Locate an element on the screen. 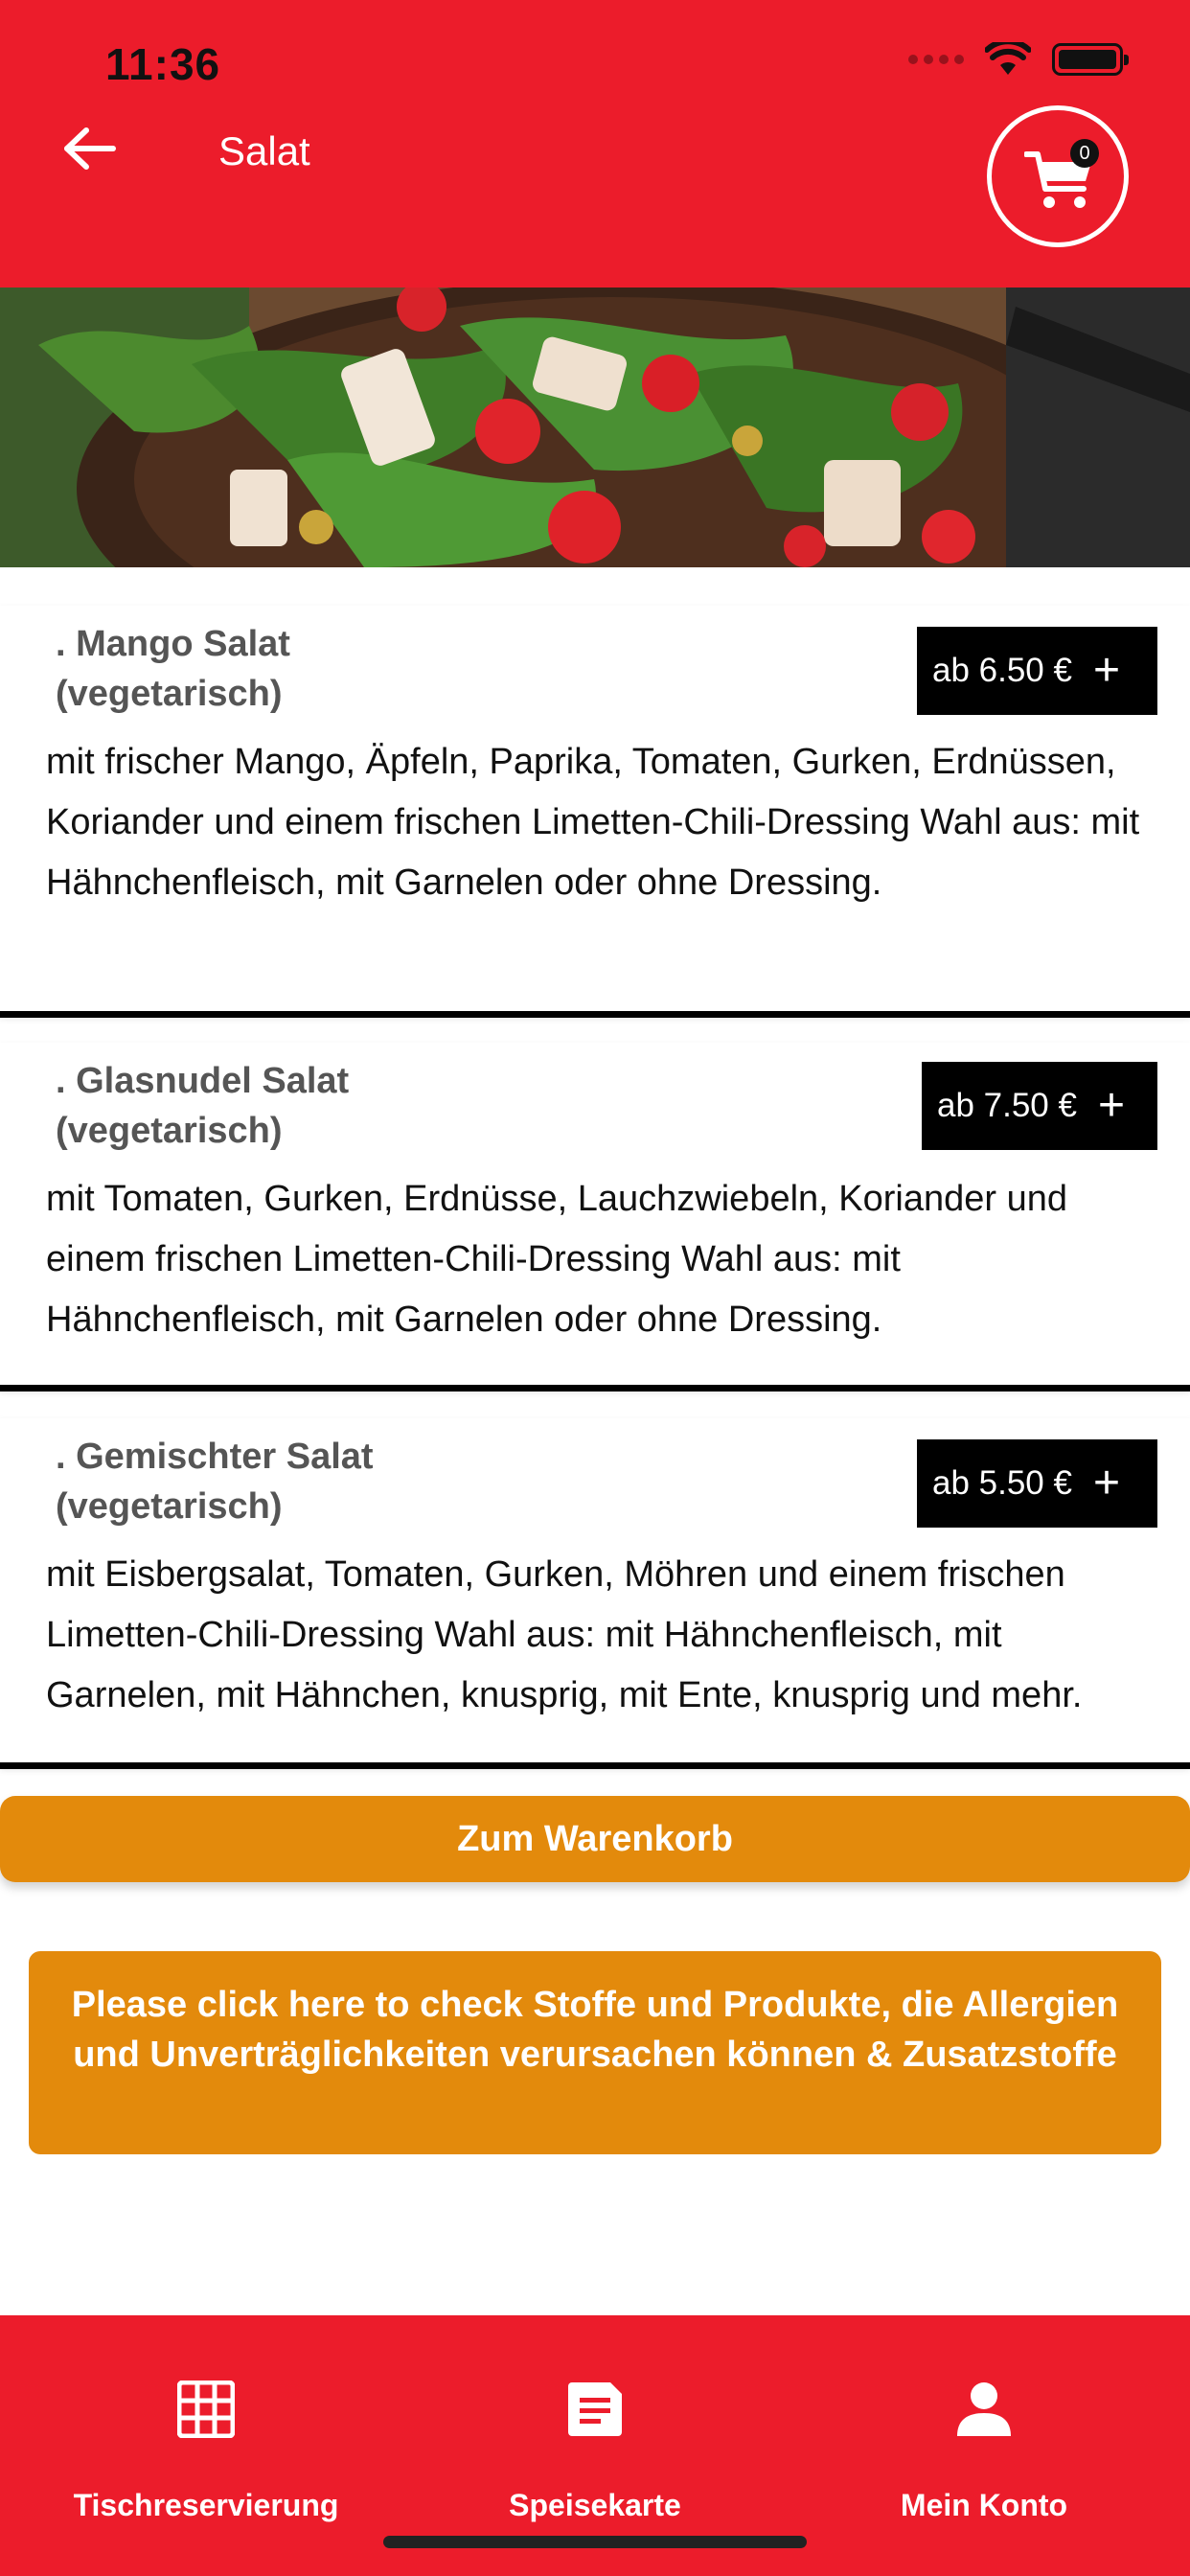 Image resolution: width=1190 pixels, height=2576 pixels. add-to-cart-button: ab 7.50 € + is located at coordinates (1039, 1106).